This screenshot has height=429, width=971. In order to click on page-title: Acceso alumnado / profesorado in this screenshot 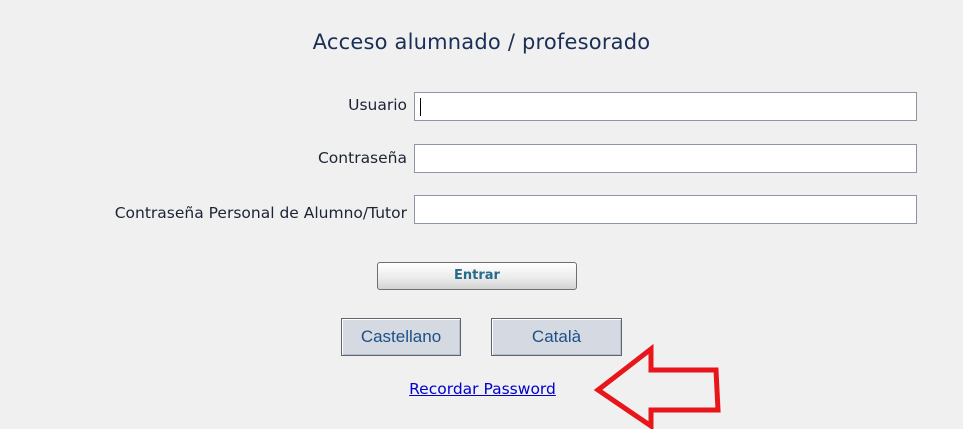, I will do `click(481, 42)`.